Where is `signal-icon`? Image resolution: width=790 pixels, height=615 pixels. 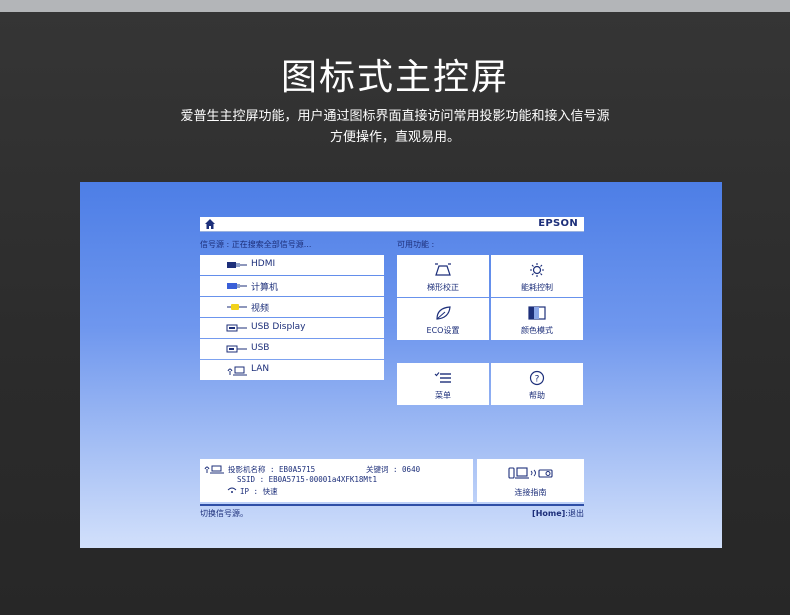 signal-icon is located at coordinates (232, 490).